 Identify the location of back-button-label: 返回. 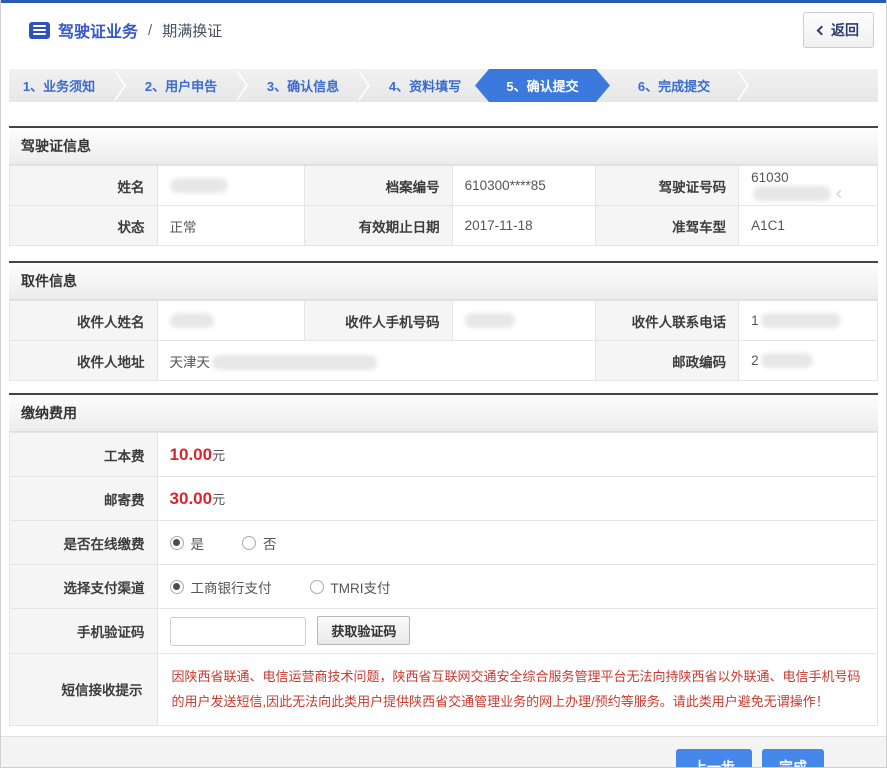
(845, 30).